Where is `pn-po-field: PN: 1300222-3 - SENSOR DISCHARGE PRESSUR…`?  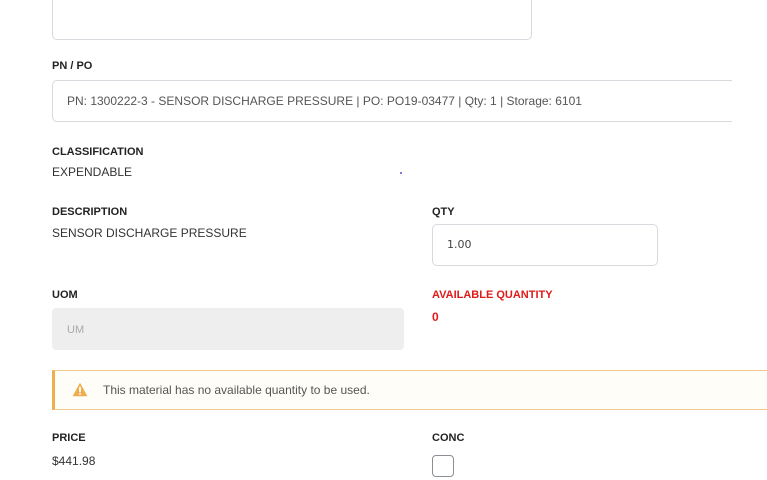 pn-po-field: PN: 1300222-3 - SENSOR DISCHARGE PRESSUR… is located at coordinates (392, 101).